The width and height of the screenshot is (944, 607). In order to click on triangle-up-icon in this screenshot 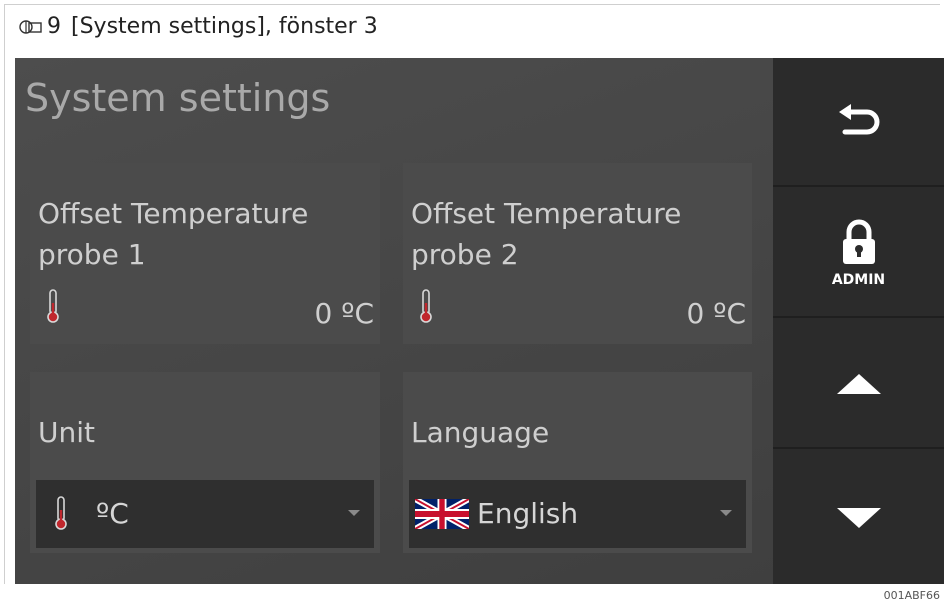, I will do `click(858, 383)`.